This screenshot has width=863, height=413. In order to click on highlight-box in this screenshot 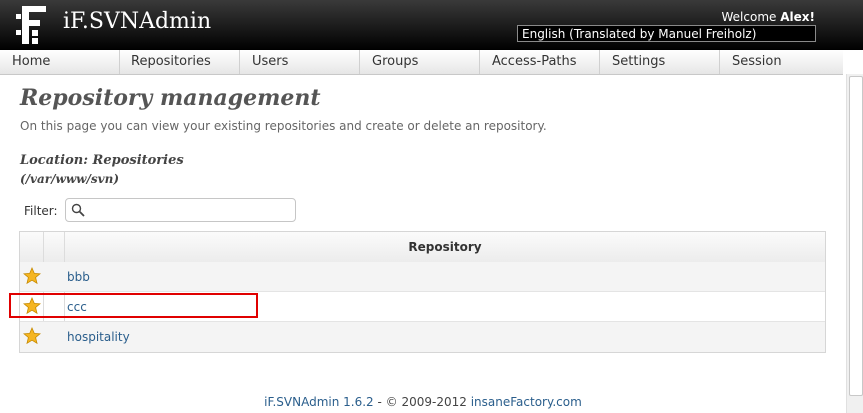, I will do `click(133, 305)`.